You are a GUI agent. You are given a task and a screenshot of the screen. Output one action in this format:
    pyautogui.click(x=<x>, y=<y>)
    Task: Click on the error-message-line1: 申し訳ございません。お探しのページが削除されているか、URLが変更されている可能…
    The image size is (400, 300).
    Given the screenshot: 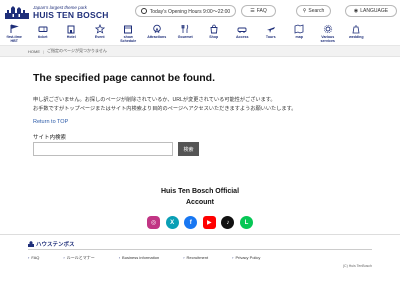 What is the action you would take?
    pyautogui.click(x=154, y=100)
    